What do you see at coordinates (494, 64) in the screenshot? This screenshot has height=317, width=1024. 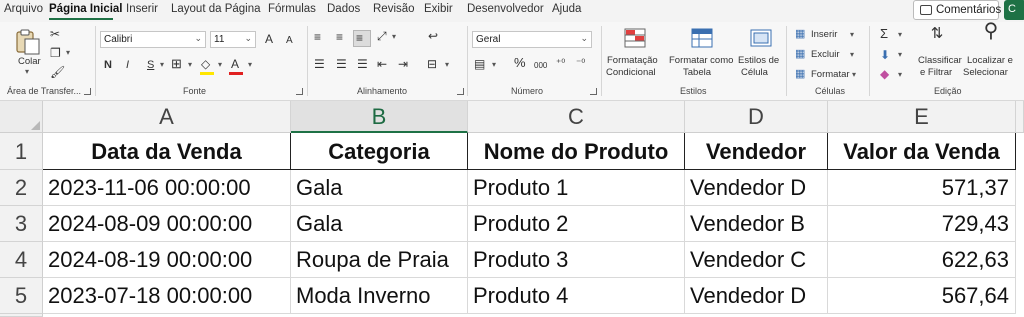 I see `accounting-dropdown-icon: ▾` at bounding box center [494, 64].